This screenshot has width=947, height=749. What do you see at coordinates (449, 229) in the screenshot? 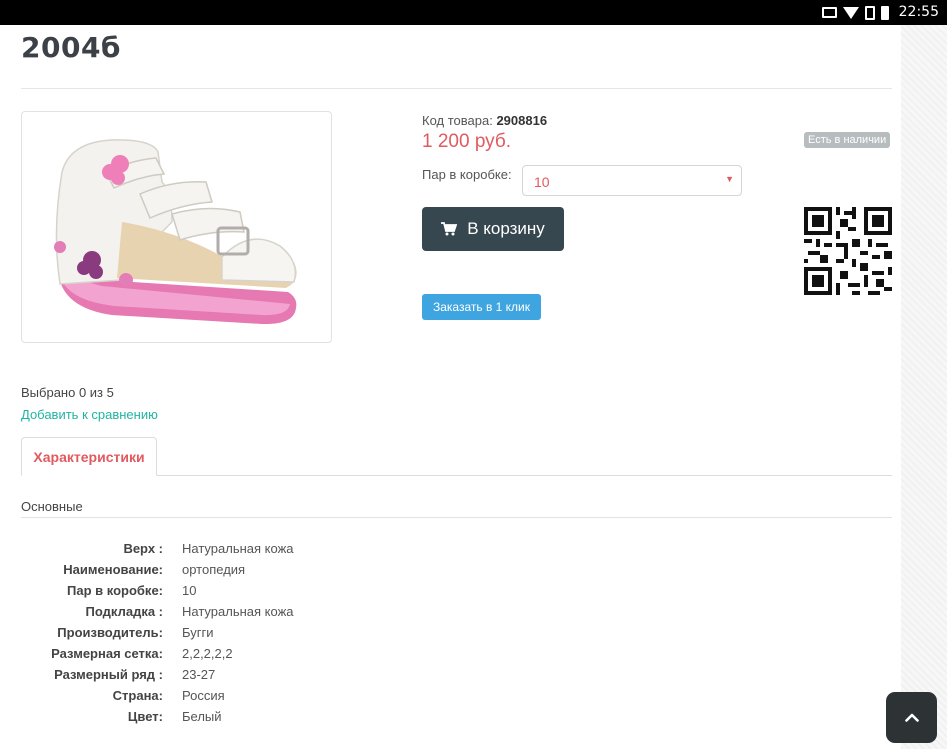
I see `cart-icon` at bounding box center [449, 229].